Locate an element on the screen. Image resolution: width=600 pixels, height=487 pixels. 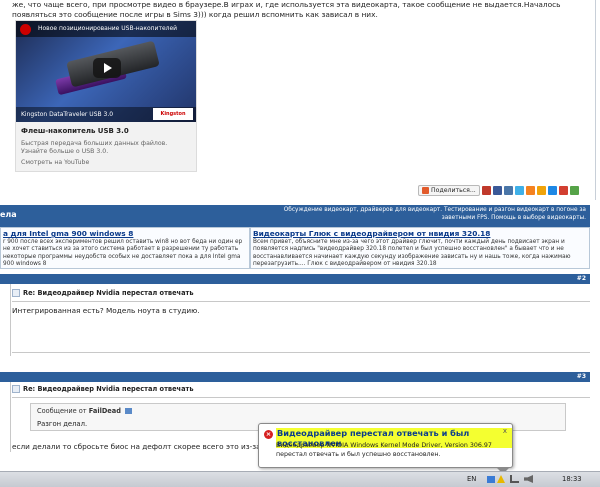
post-3-header-bar: #3 is located at coordinates (295, 377).